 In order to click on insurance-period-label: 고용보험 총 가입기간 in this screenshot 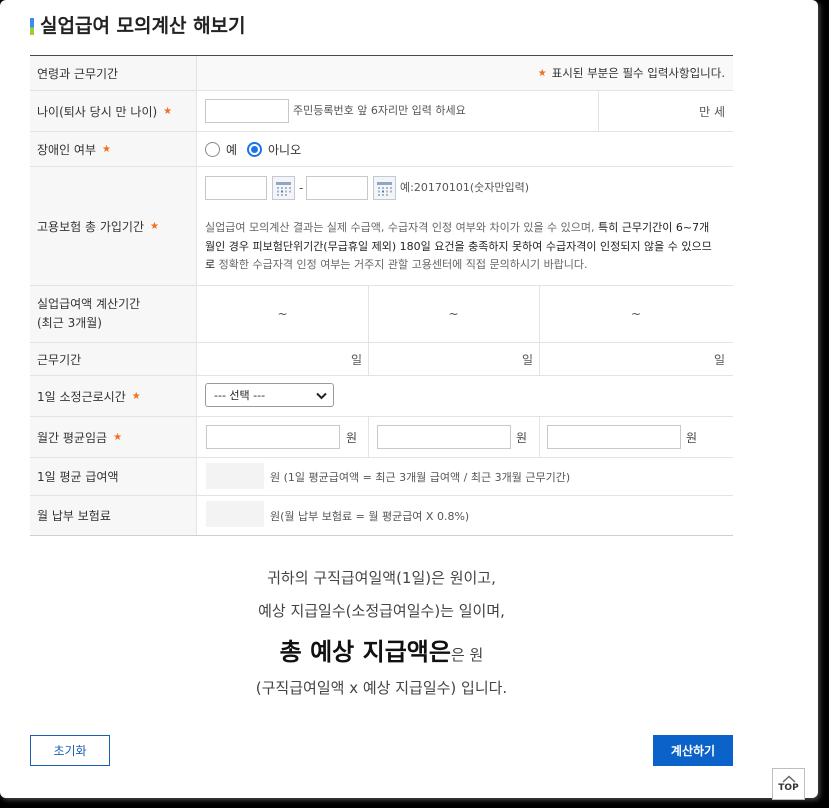, I will do `click(90, 226)`.